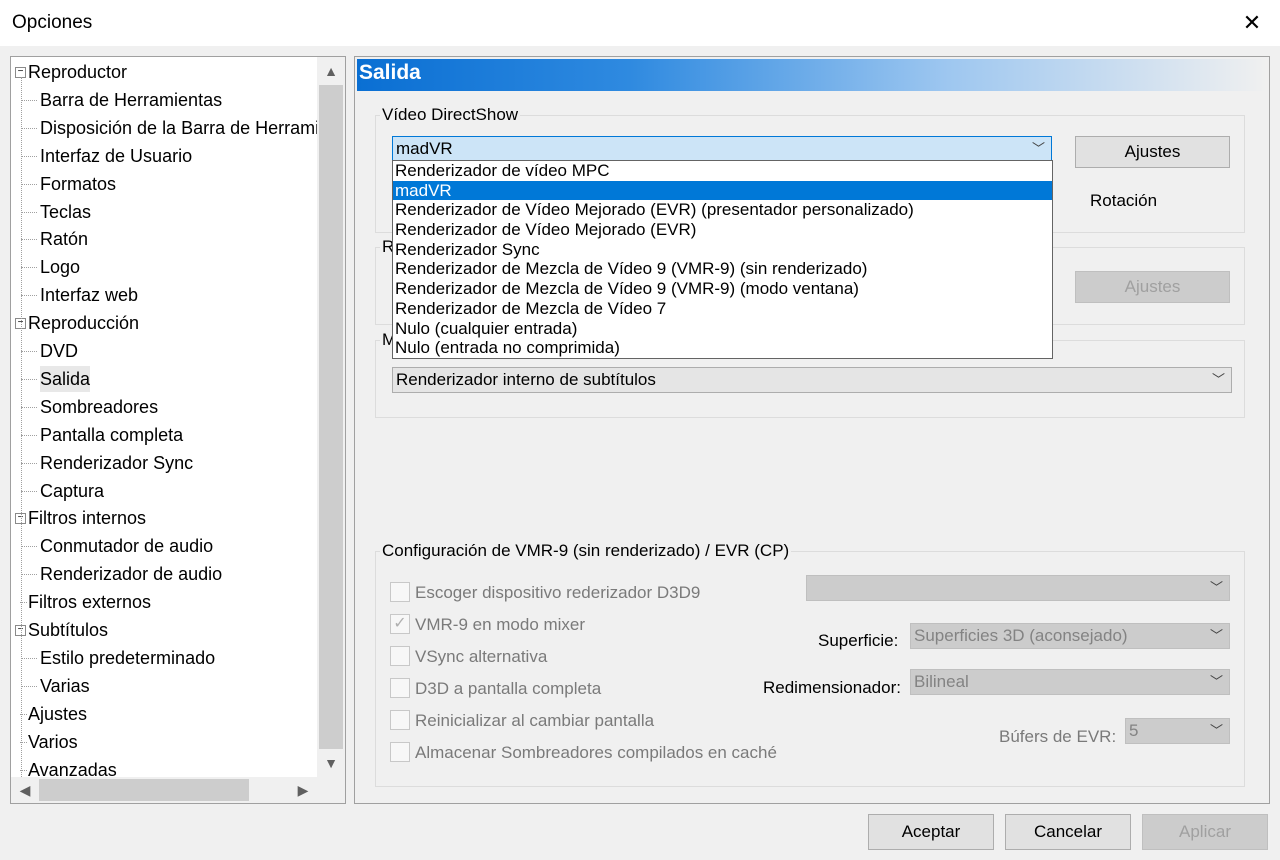 This screenshot has height=860, width=1280. What do you see at coordinates (64, 239) in the screenshot?
I see `tree-item: Ratón` at bounding box center [64, 239].